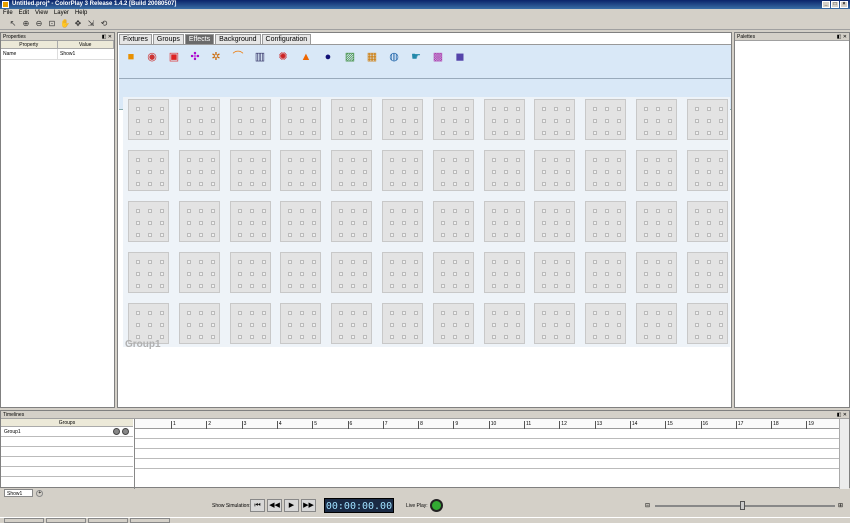 The width and height of the screenshot is (850, 523). What do you see at coordinates (13, 23) in the screenshot?
I see `select-arrow-icon: ↖` at bounding box center [13, 23].